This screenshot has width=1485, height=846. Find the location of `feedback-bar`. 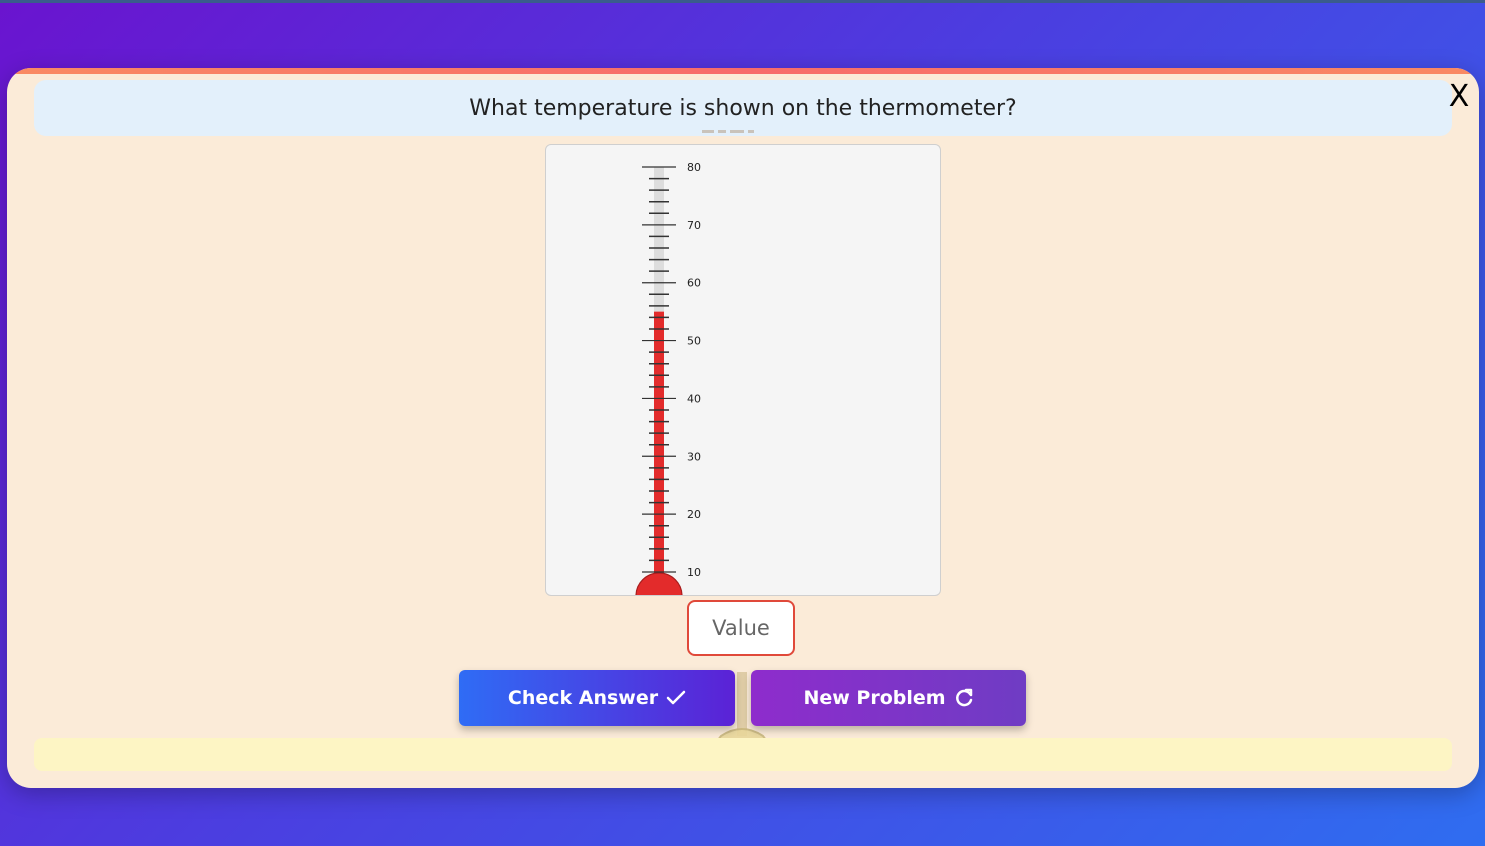

feedback-bar is located at coordinates (743, 754).